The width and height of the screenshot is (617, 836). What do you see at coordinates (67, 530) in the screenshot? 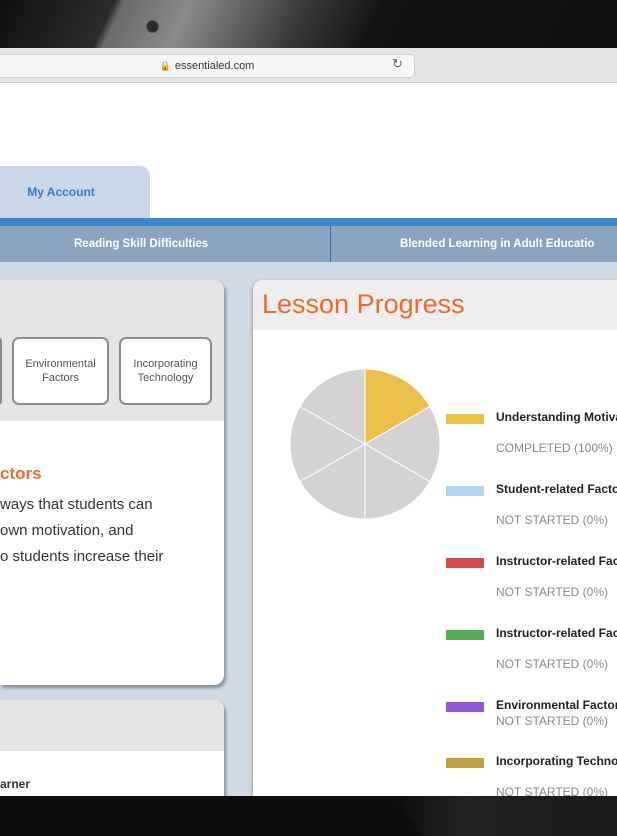
I see `lesson-description-line: own motivation, and` at bounding box center [67, 530].